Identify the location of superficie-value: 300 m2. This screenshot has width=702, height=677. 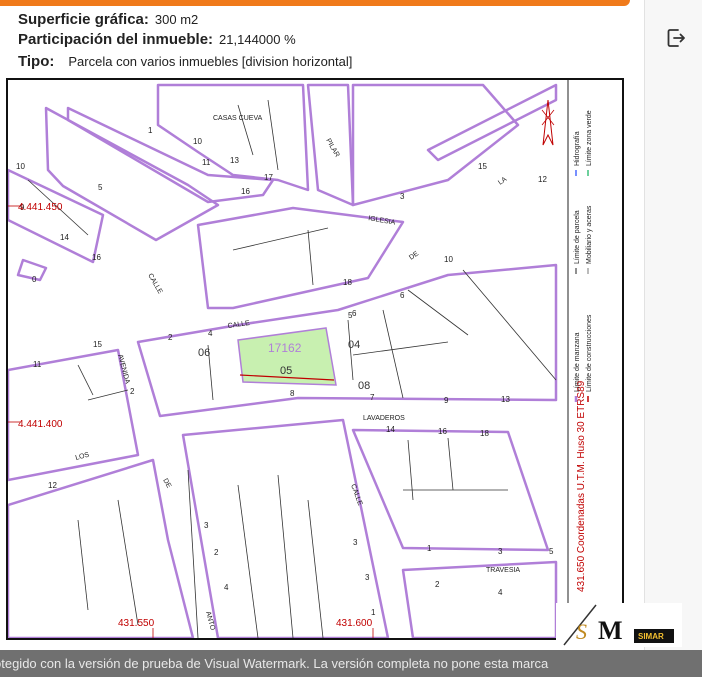
(176, 19).